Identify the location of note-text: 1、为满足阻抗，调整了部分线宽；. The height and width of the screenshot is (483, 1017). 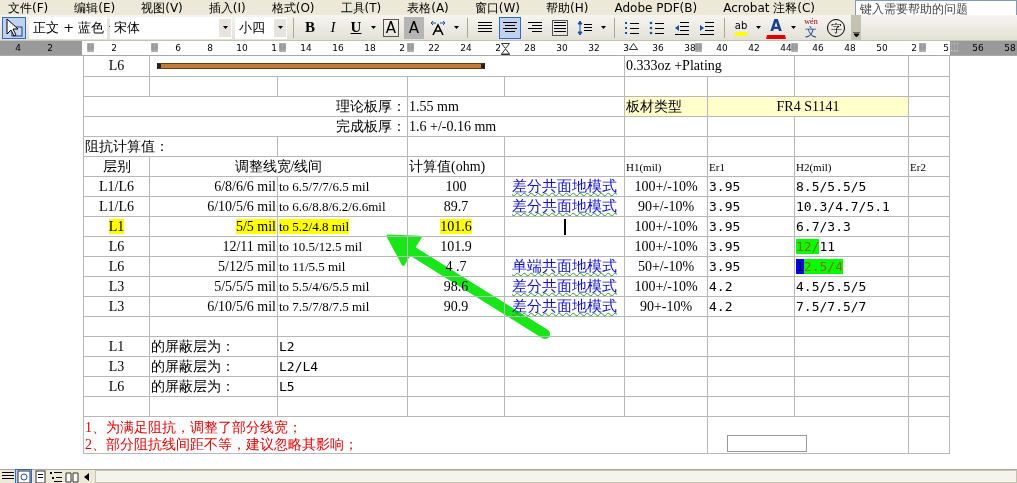
(193, 427).